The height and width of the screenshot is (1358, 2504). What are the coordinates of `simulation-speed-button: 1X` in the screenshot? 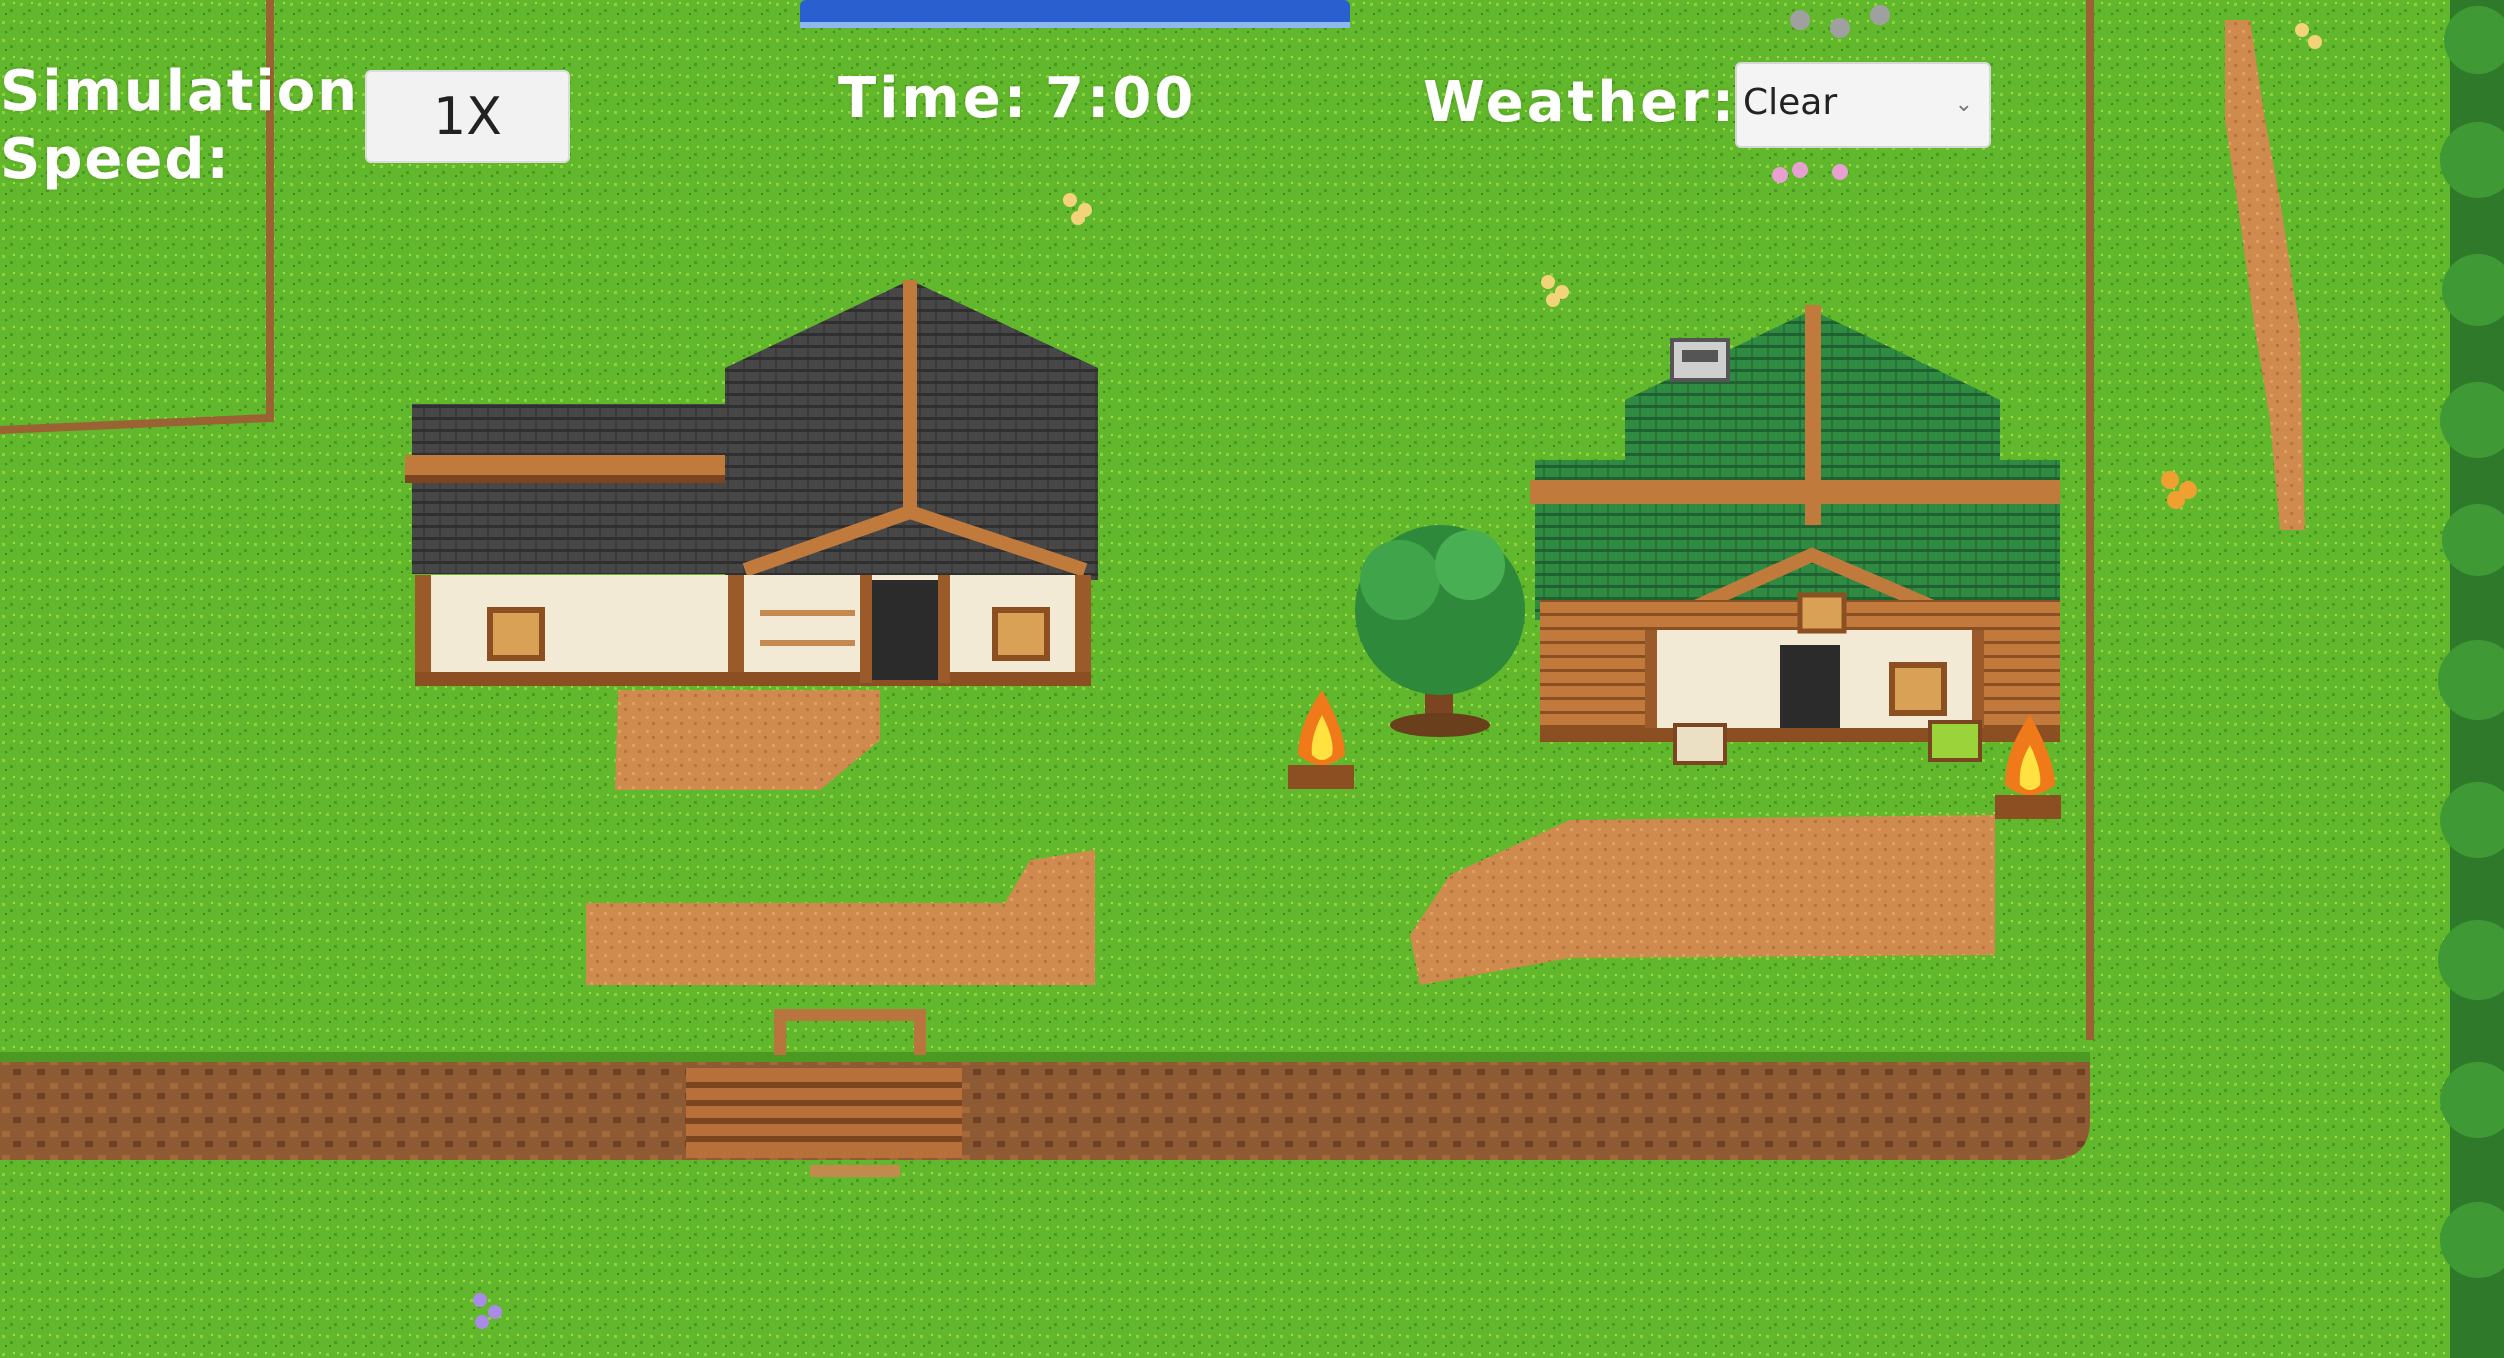 It's located at (467, 116).